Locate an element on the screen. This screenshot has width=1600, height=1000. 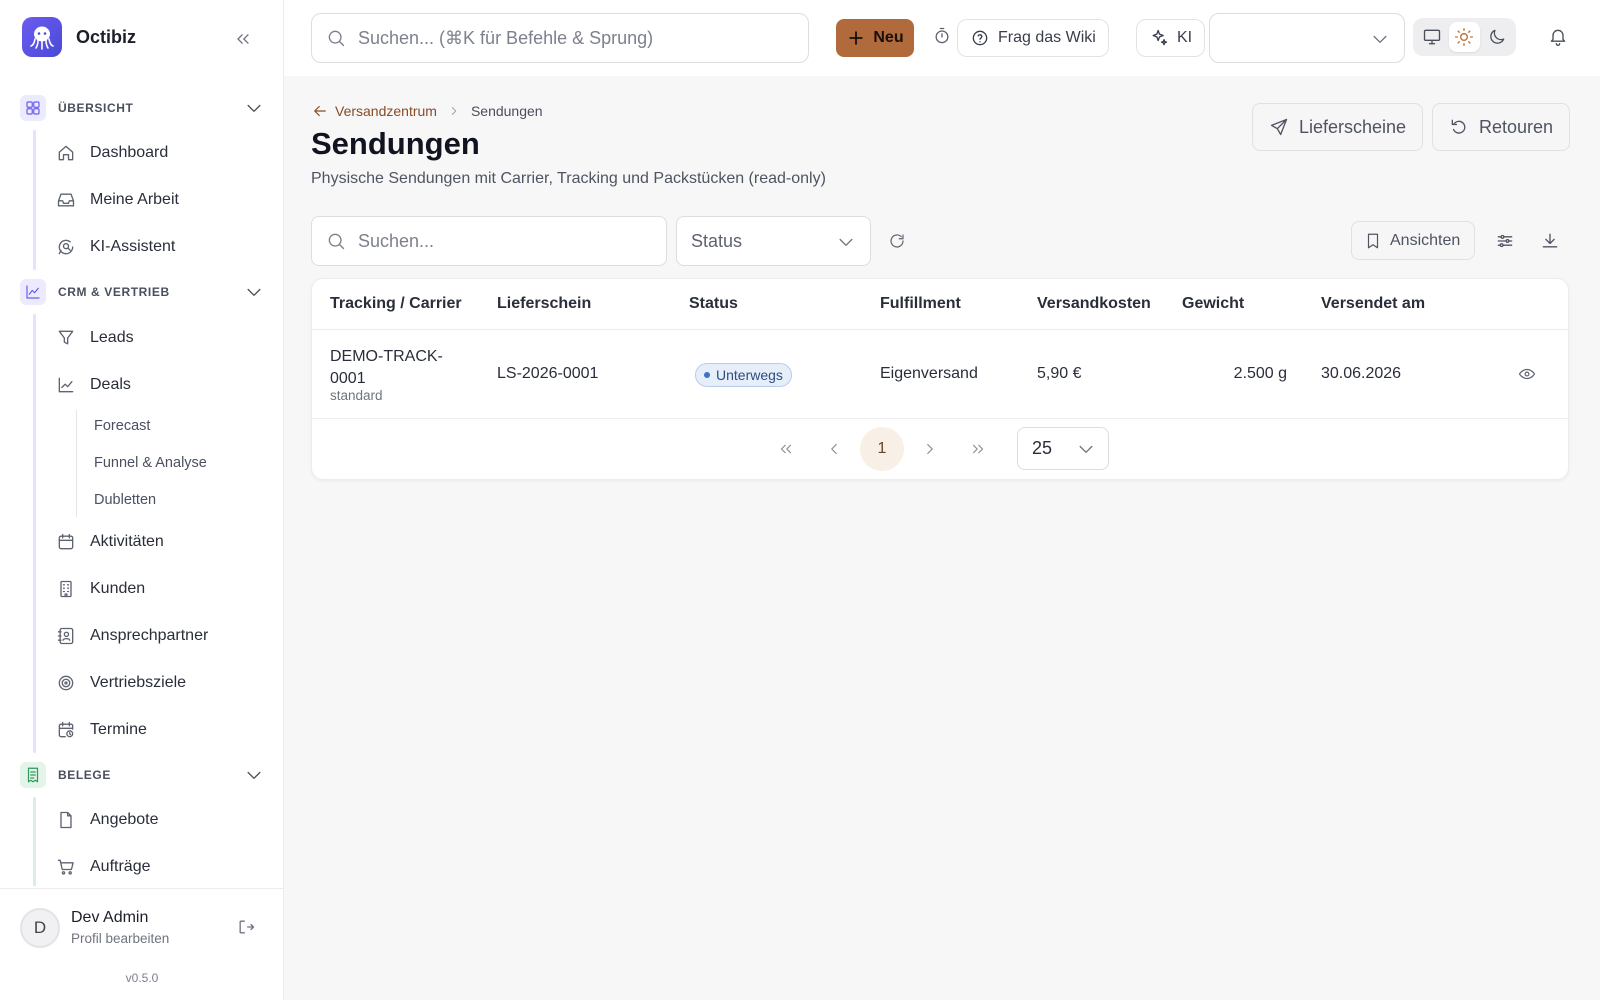
export-button is located at coordinates (1550, 241).